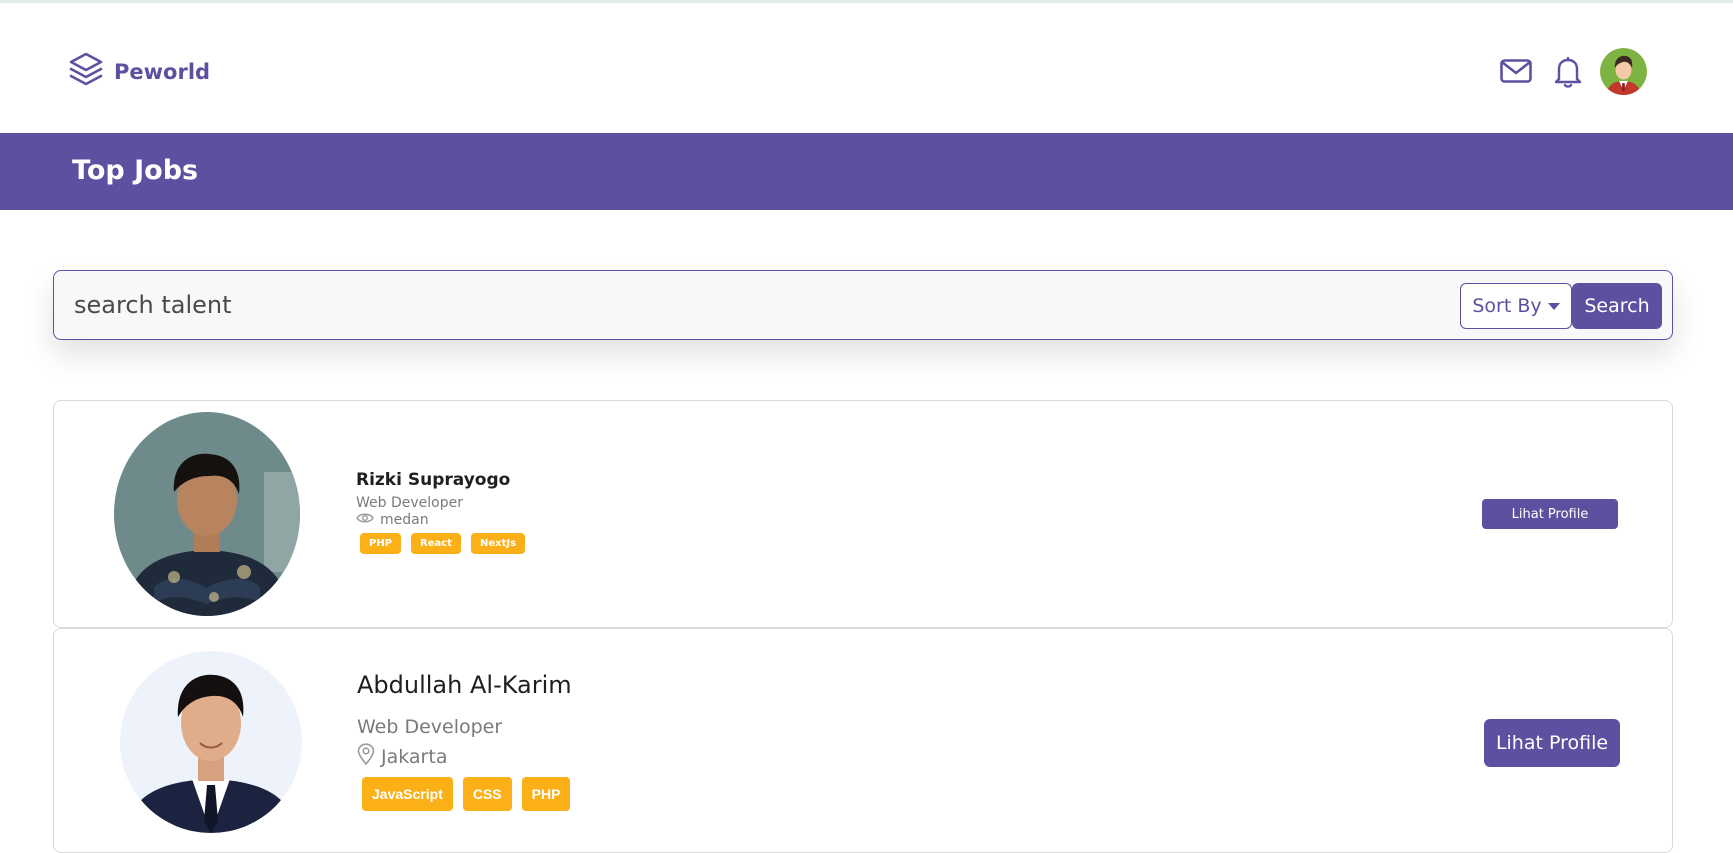 This screenshot has height=853, width=1733. I want to click on location-text: medan, so click(404, 520).